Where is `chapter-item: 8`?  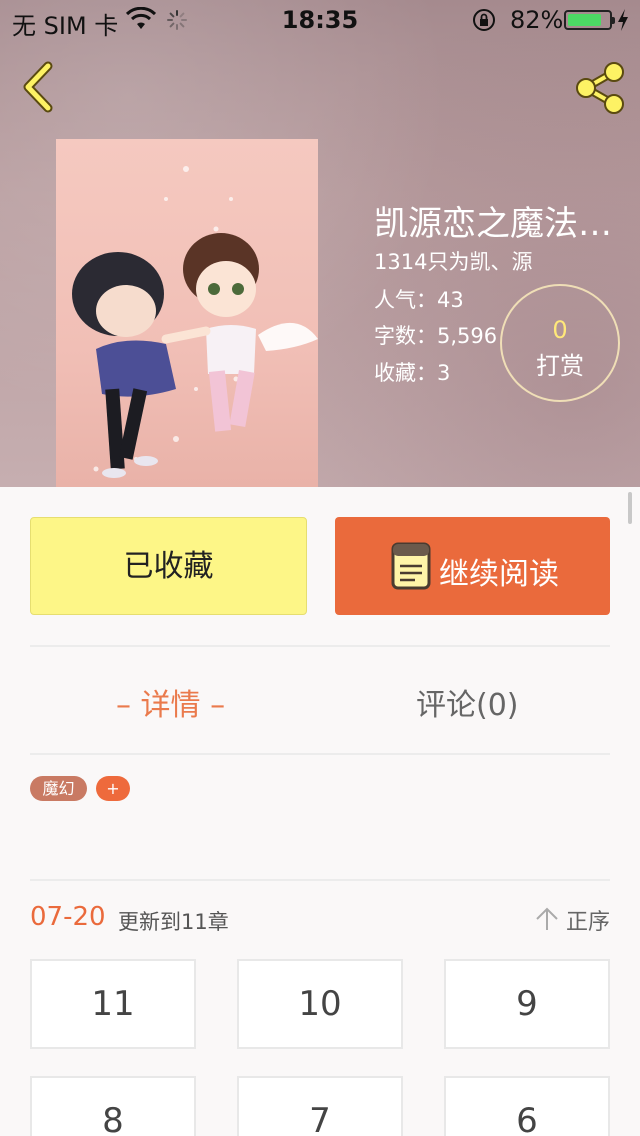 chapter-item: 8 is located at coordinates (113, 1106).